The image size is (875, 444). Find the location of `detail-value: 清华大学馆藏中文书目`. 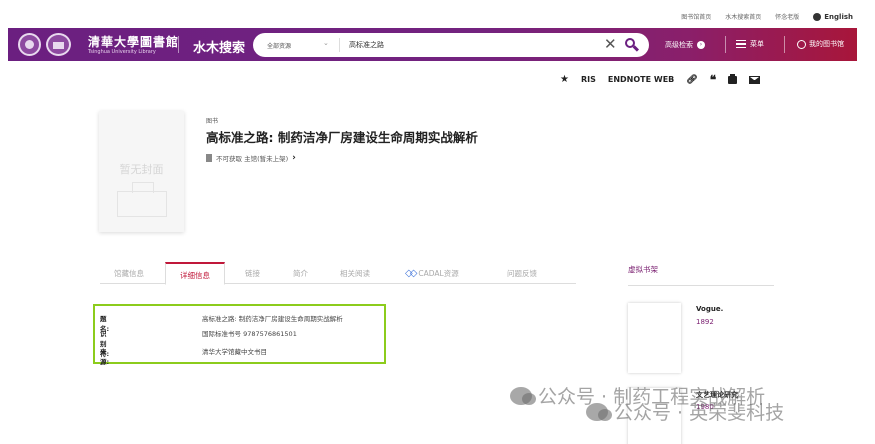

detail-value: 清华大学馆藏中文书目 is located at coordinates (234, 351).